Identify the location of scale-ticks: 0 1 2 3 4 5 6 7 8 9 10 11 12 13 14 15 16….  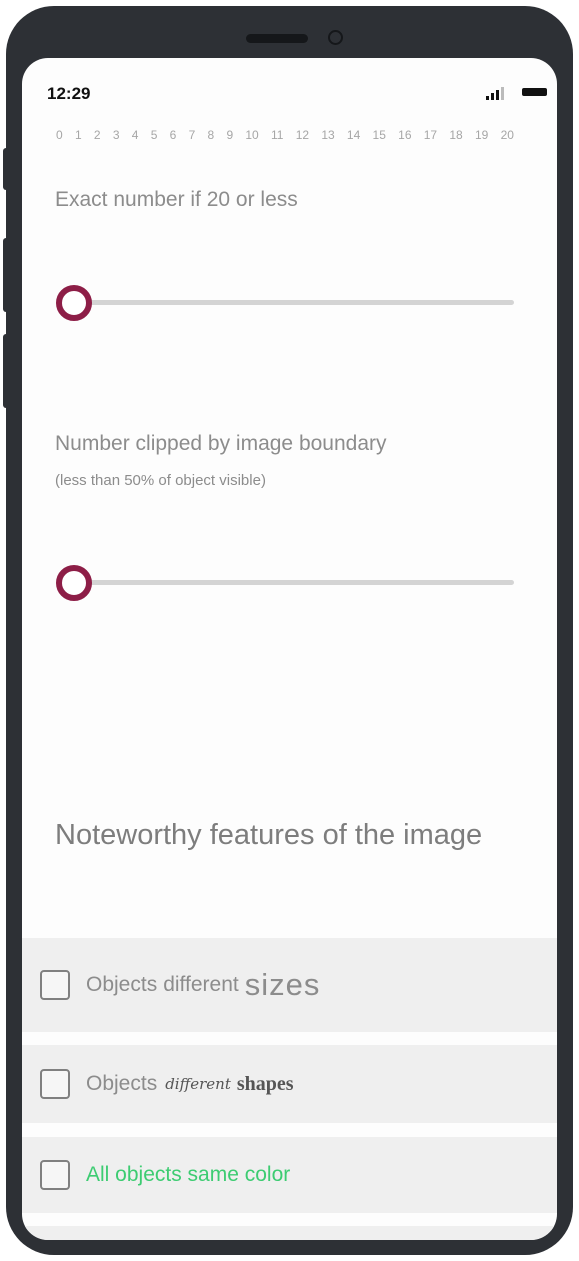
(285, 135).